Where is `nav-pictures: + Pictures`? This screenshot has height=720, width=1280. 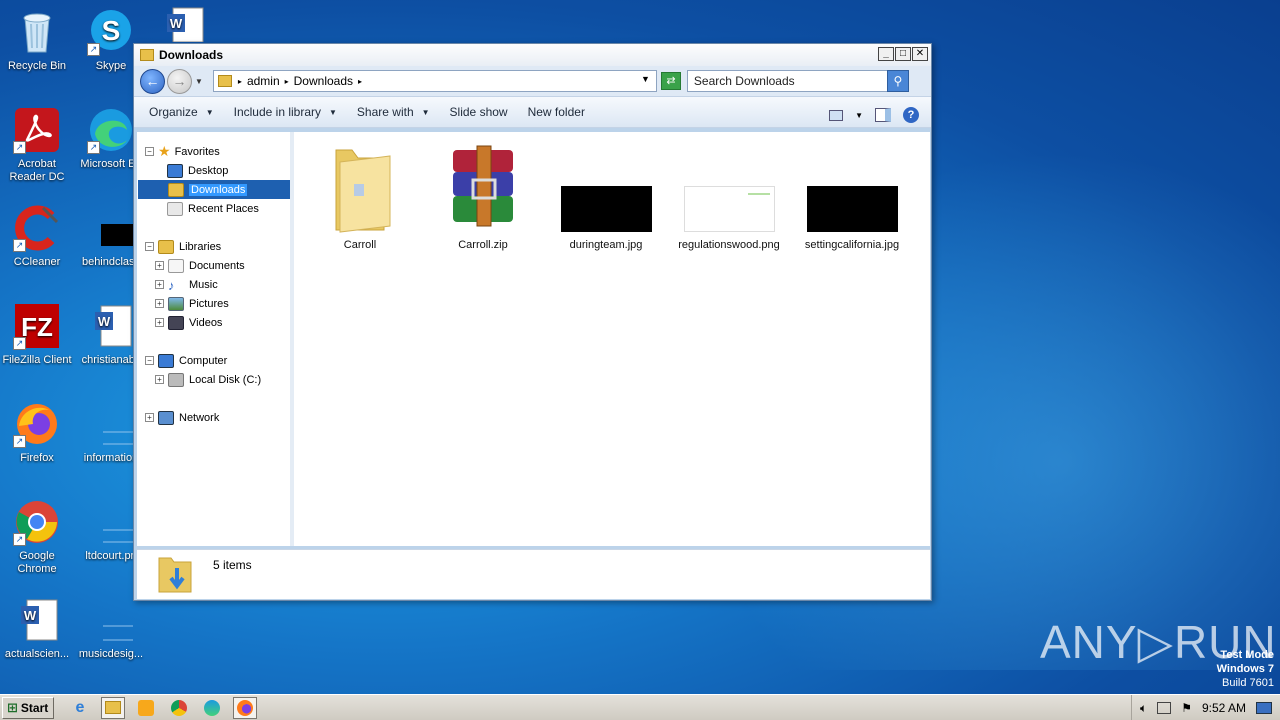
nav-pictures: + Pictures is located at coordinates (213, 303).